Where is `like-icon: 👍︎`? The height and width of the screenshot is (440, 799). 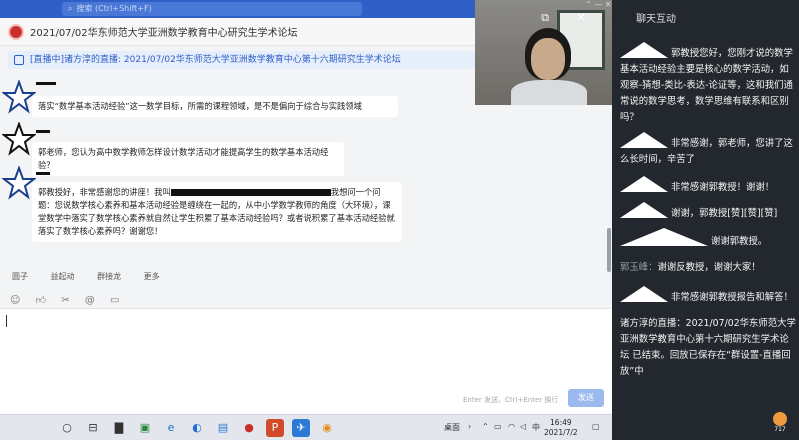 like-icon: 👍︎ is located at coordinates (41, 300).